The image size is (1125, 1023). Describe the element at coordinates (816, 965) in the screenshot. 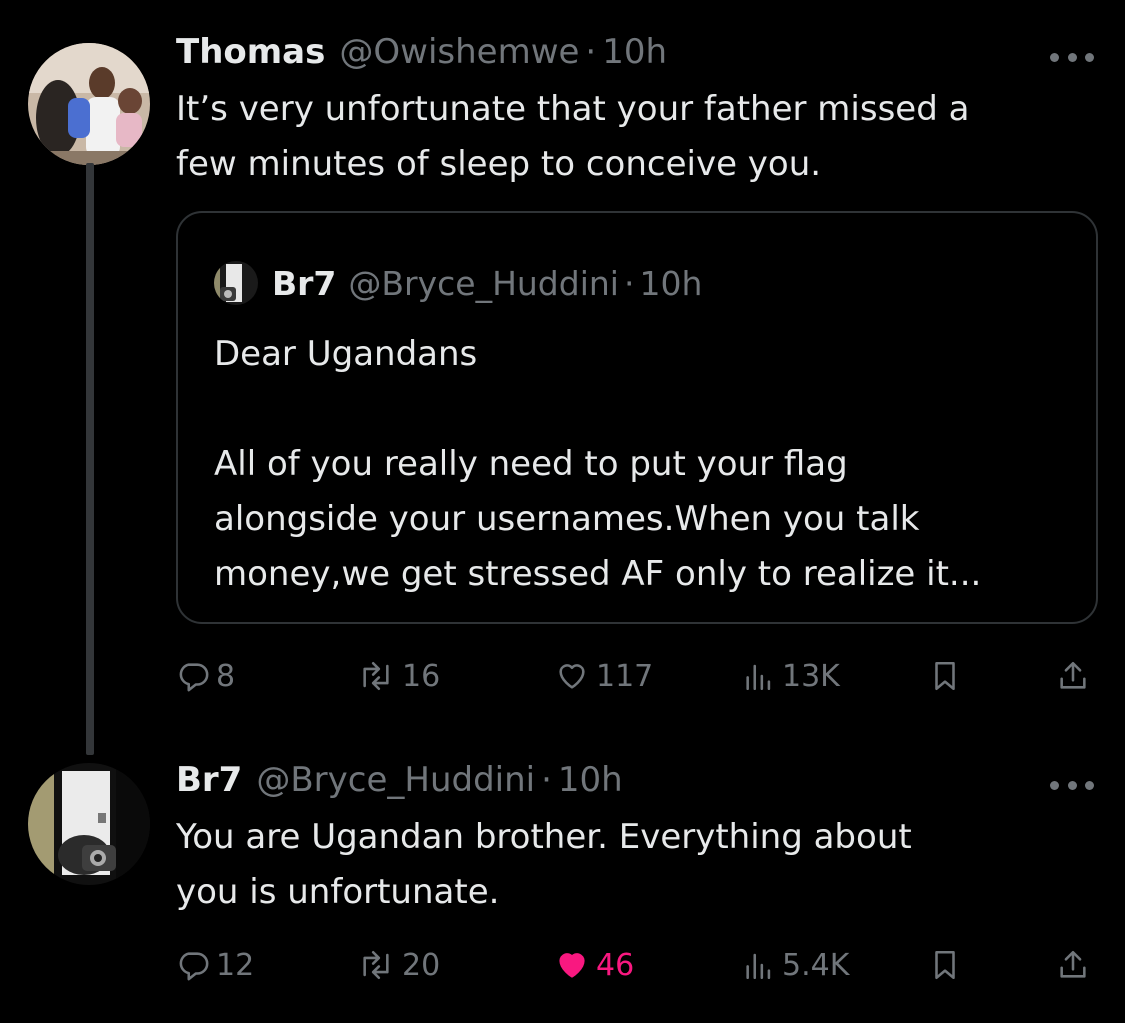

I see `views-count: 5.4K` at that location.